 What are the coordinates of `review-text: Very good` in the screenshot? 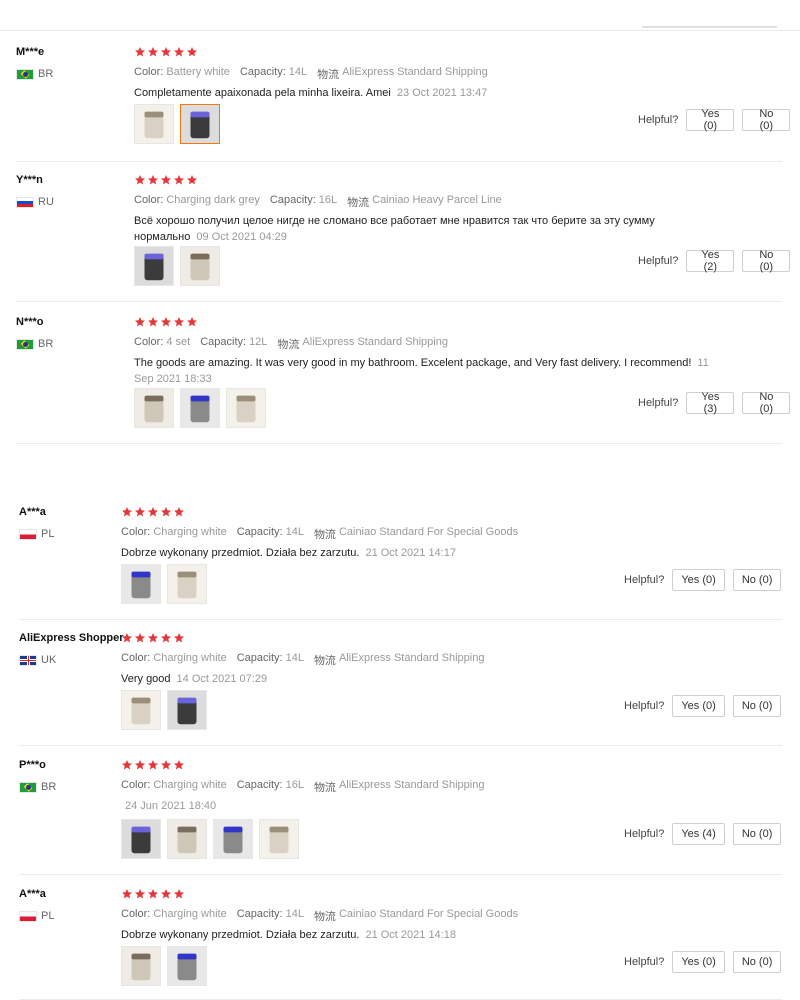 It's located at (146, 679).